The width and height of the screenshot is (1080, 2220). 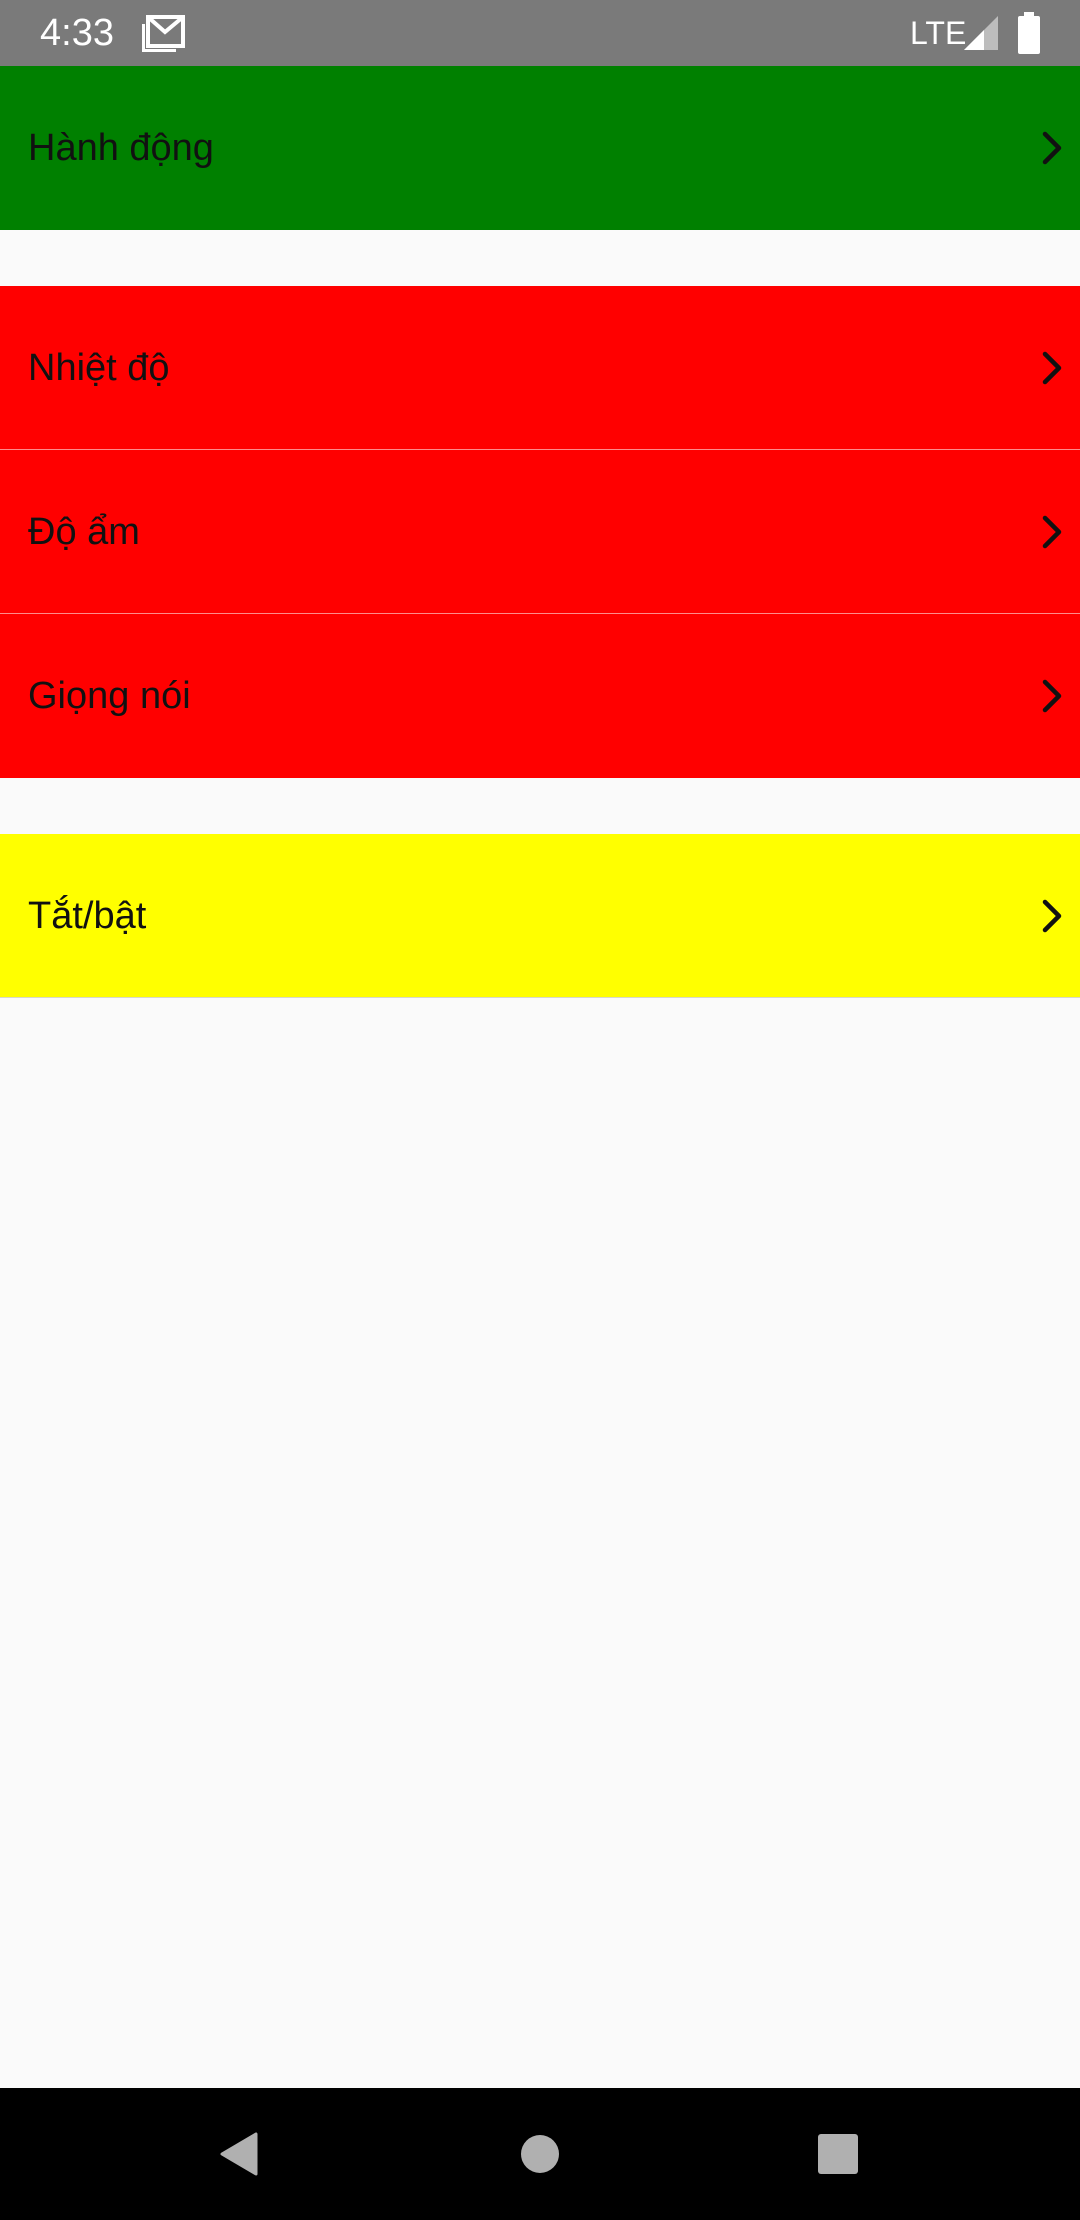 I want to click on recents-button, so click(x=838, y=2154).